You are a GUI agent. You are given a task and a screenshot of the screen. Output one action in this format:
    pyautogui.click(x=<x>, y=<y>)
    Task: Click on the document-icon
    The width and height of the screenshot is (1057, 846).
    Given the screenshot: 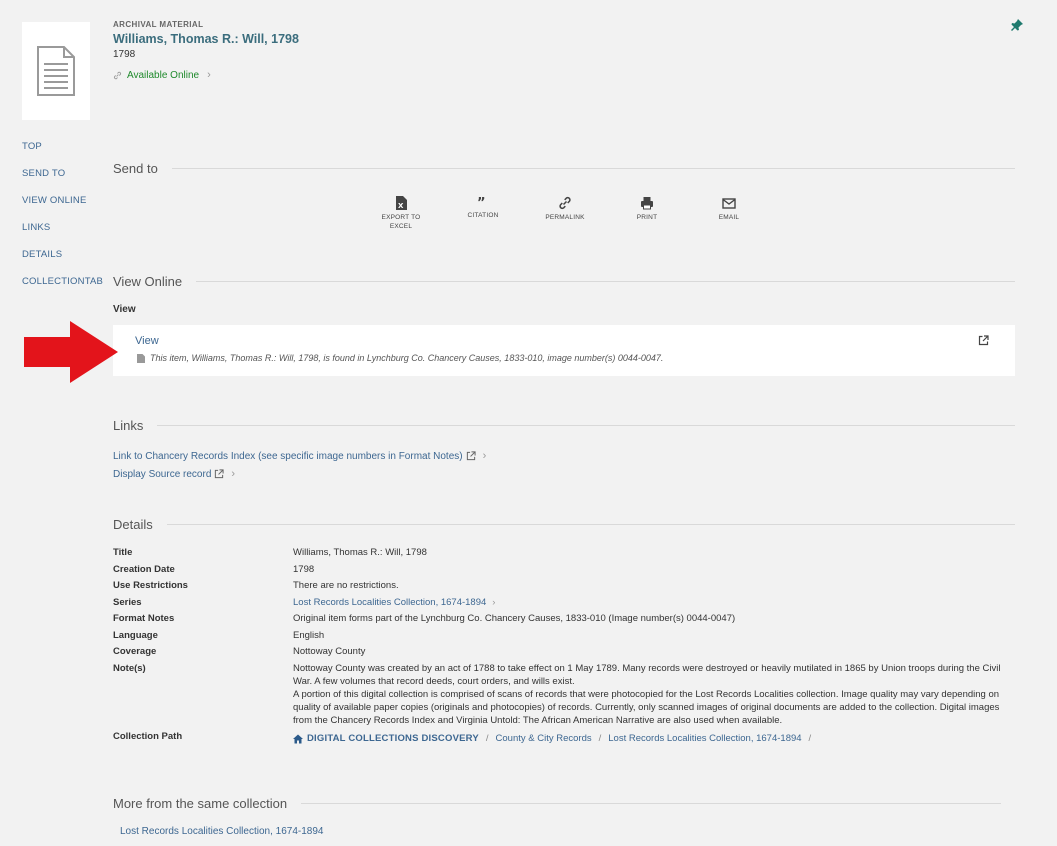 What is the action you would take?
    pyautogui.click(x=56, y=71)
    